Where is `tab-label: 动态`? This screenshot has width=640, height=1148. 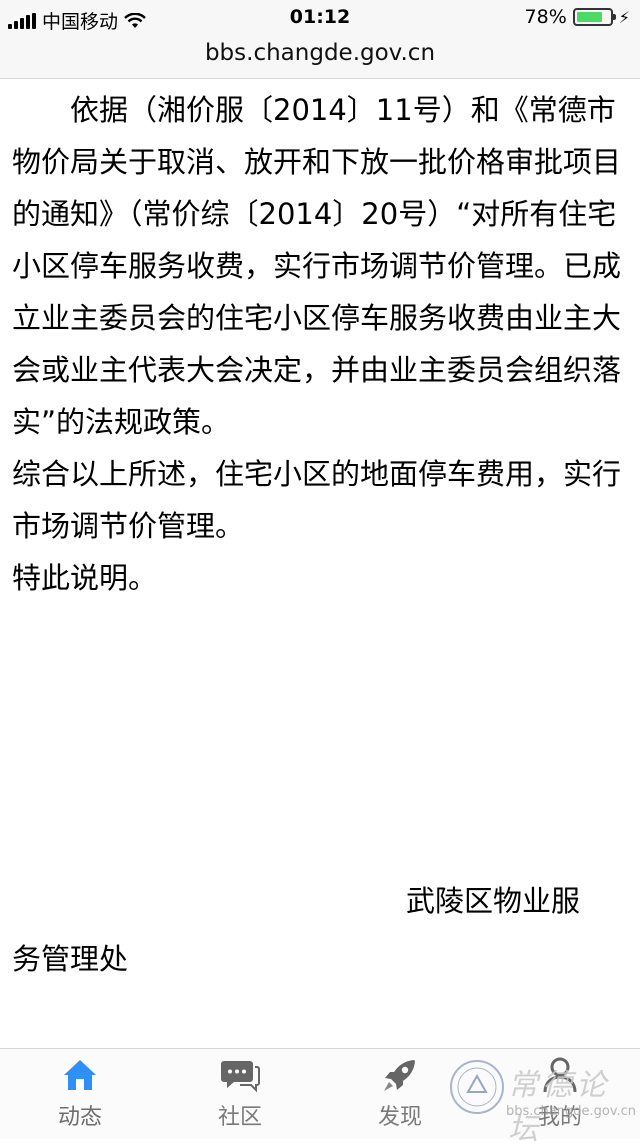
tab-label: 动态 is located at coordinates (79, 1117).